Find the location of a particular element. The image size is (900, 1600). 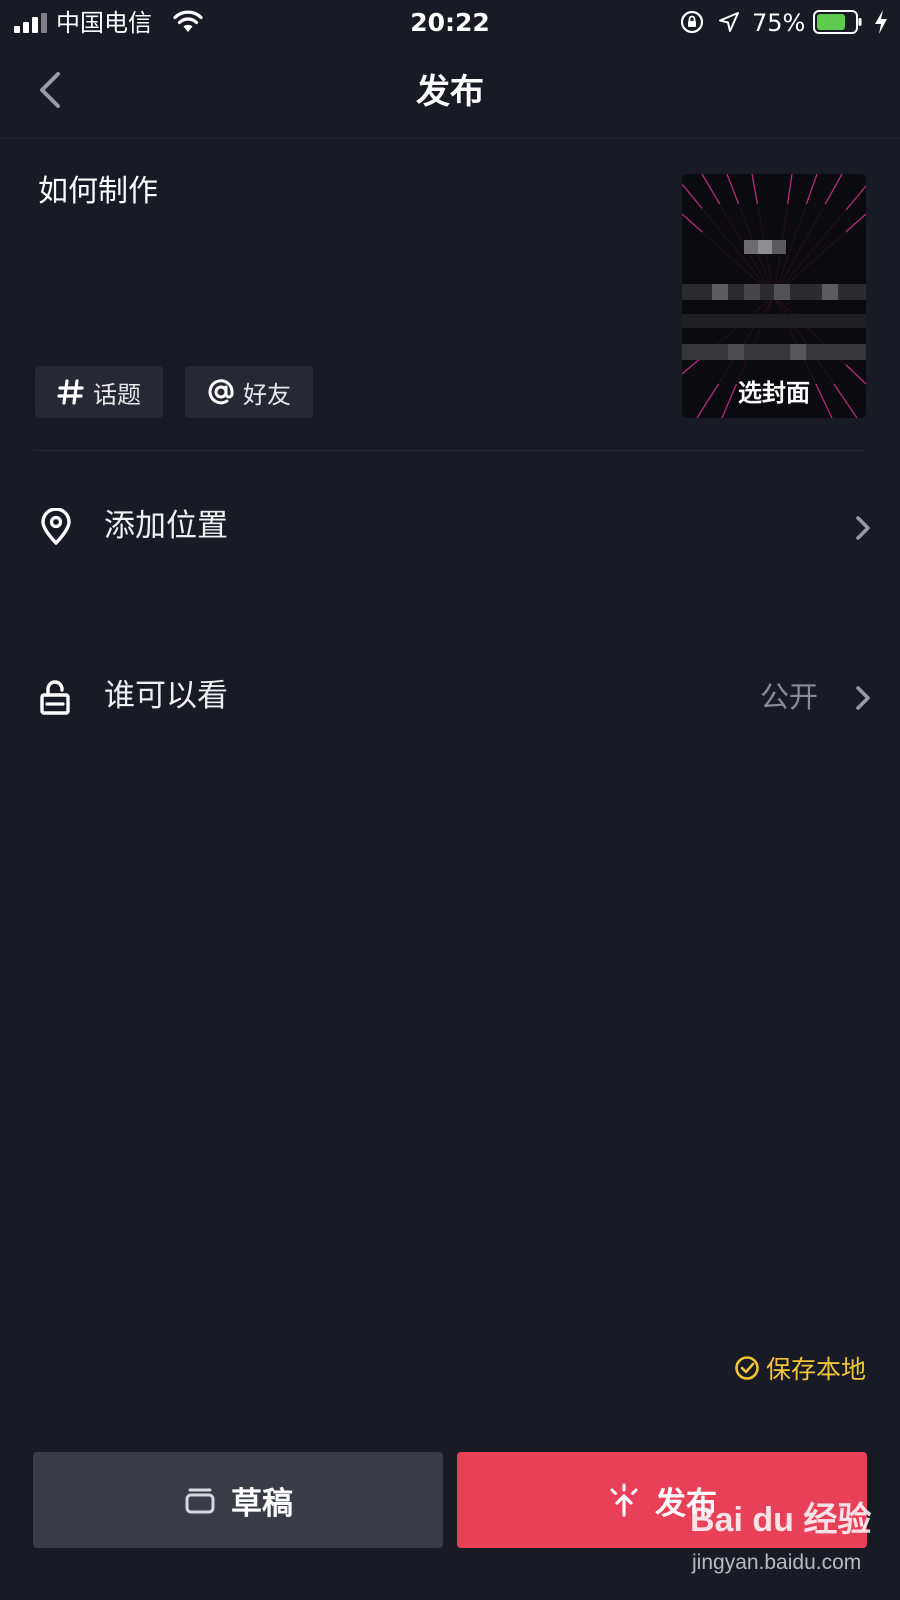

draft-label: 草稿 is located at coordinates (262, 1503).